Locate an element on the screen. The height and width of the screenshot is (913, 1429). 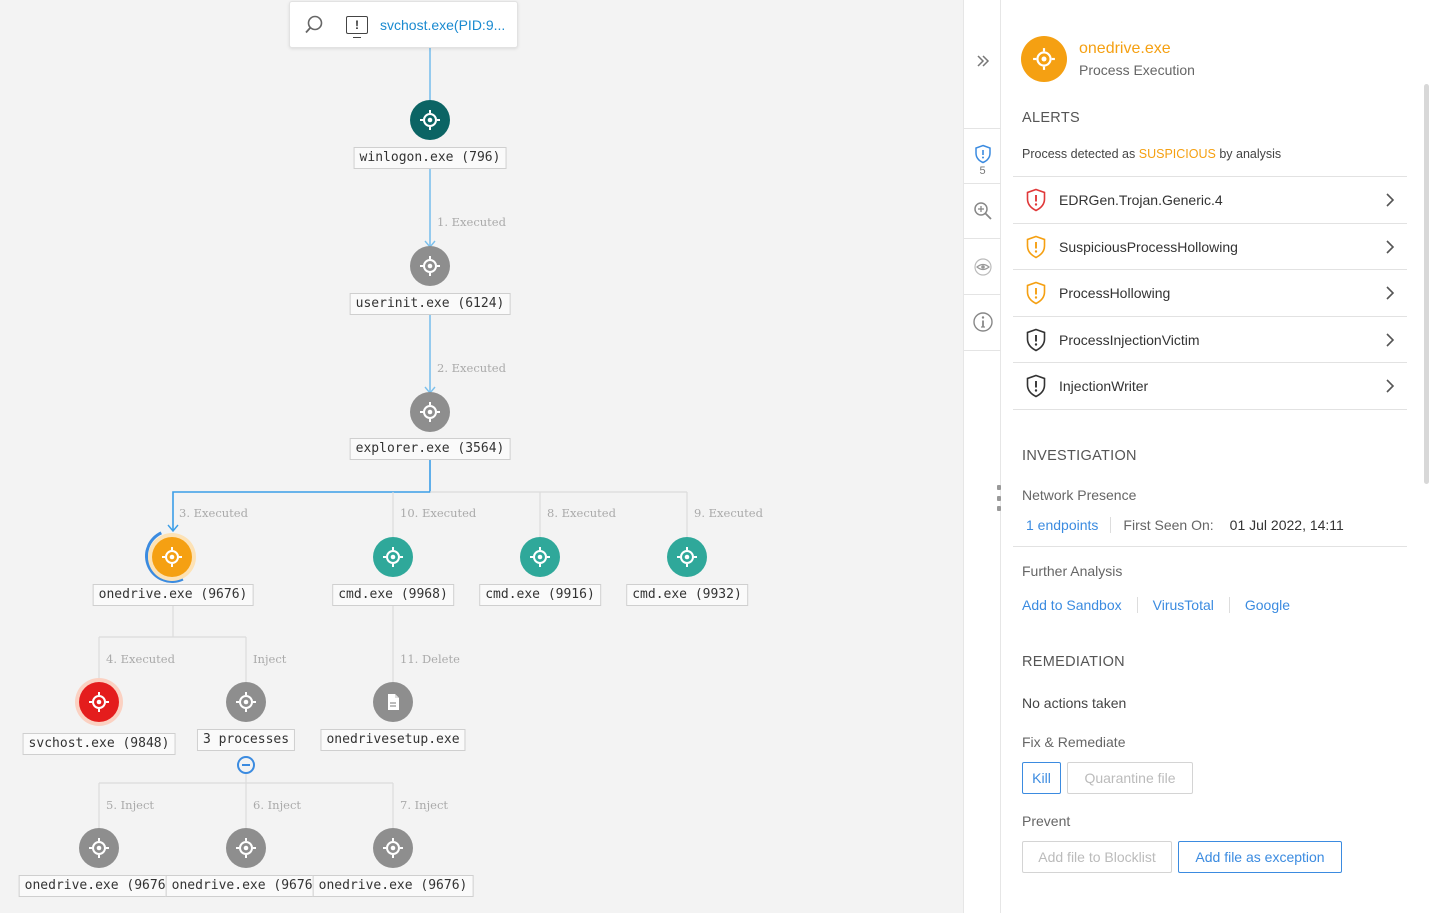
file-node-onedrivesetup is located at coordinates (393, 702).